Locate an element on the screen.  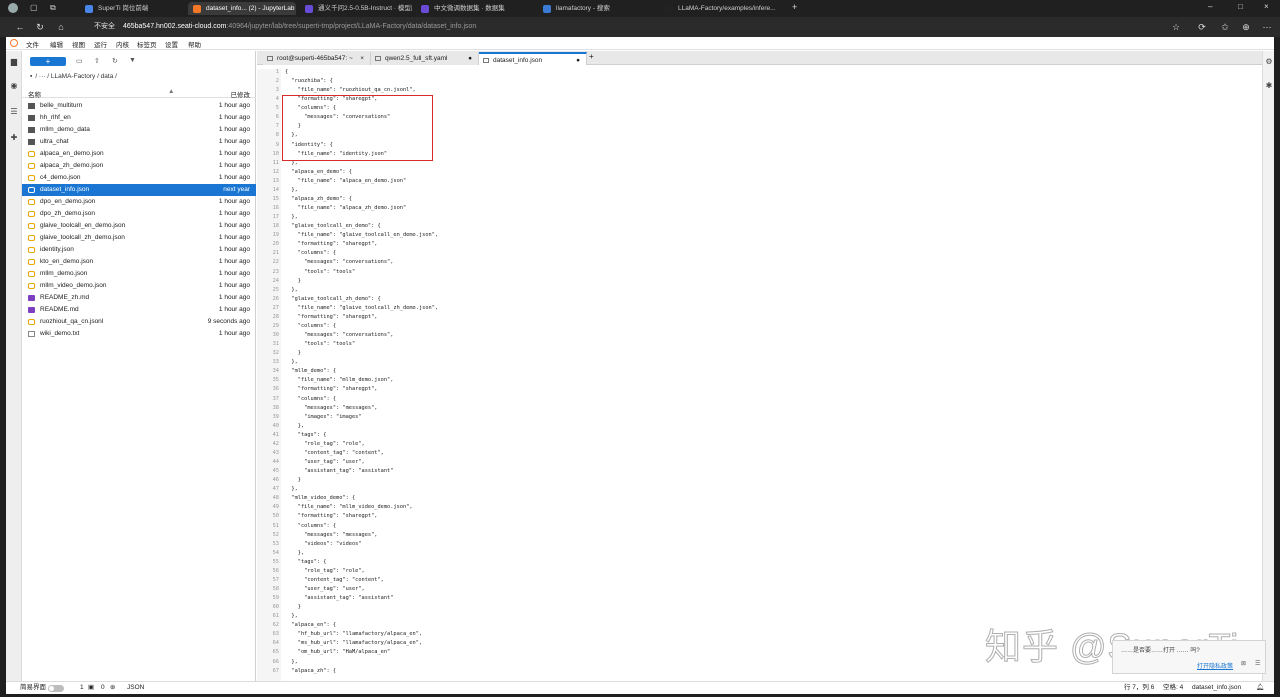
file-row: glaive_toolcall_en_demo.json 1 hour ago is located at coordinates (139, 226).